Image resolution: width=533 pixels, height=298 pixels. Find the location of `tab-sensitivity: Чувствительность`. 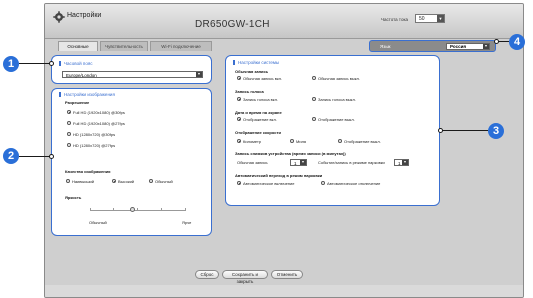

tab-sensitivity: Чувствительность is located at coordinates (124, 46).